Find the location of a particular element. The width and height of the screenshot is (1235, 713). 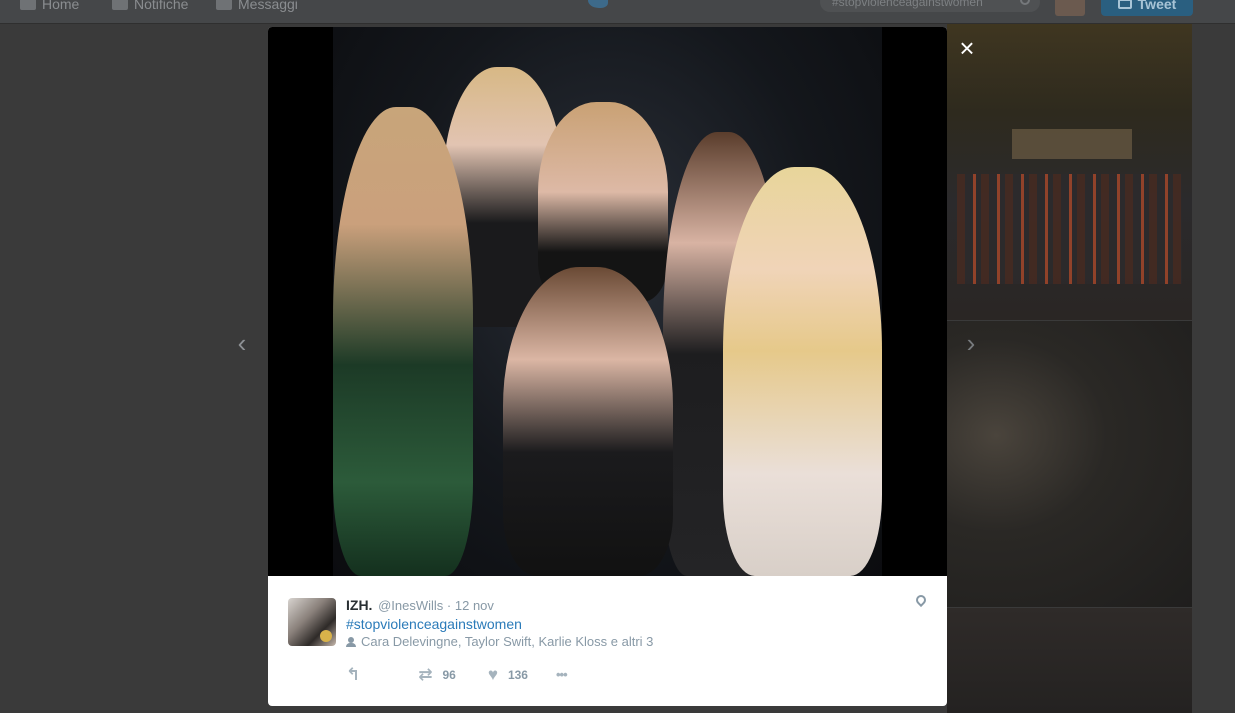

heart-icon: ♥ is located at coordinates (492, 674).